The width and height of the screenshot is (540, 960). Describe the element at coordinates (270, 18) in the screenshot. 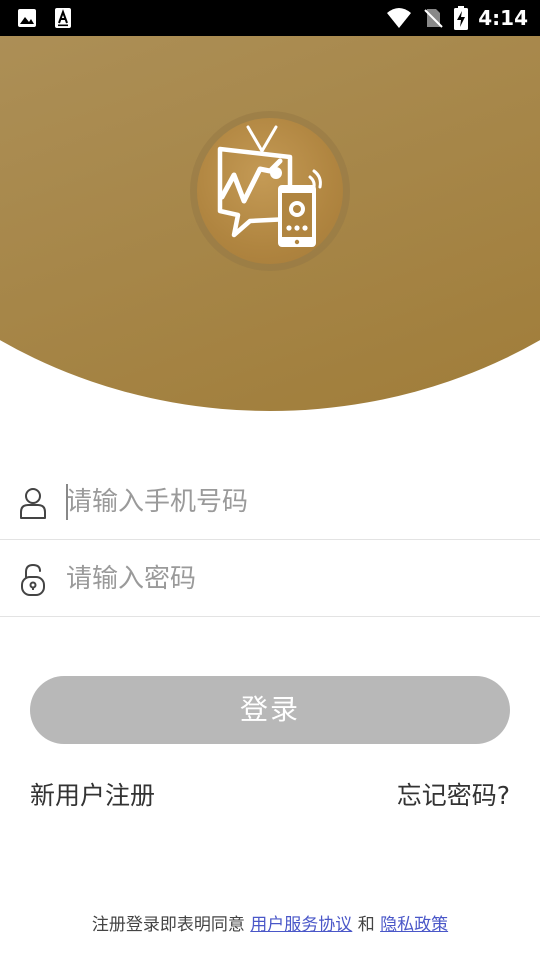

I see `status-bar: 4:14` at that location.